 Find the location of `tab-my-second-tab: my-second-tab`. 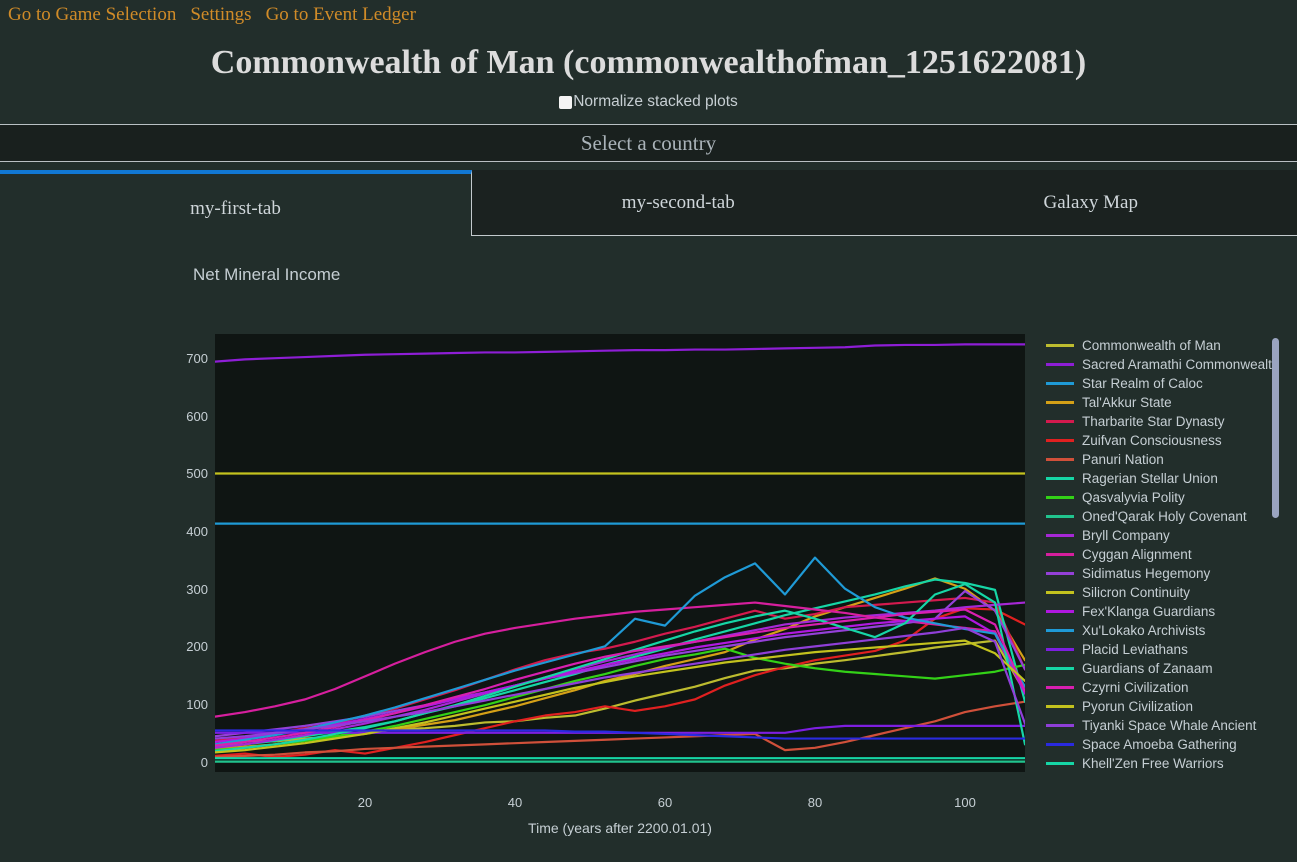

tab-my-second-tab: my-second-tab is located at coordinates (678, 203).